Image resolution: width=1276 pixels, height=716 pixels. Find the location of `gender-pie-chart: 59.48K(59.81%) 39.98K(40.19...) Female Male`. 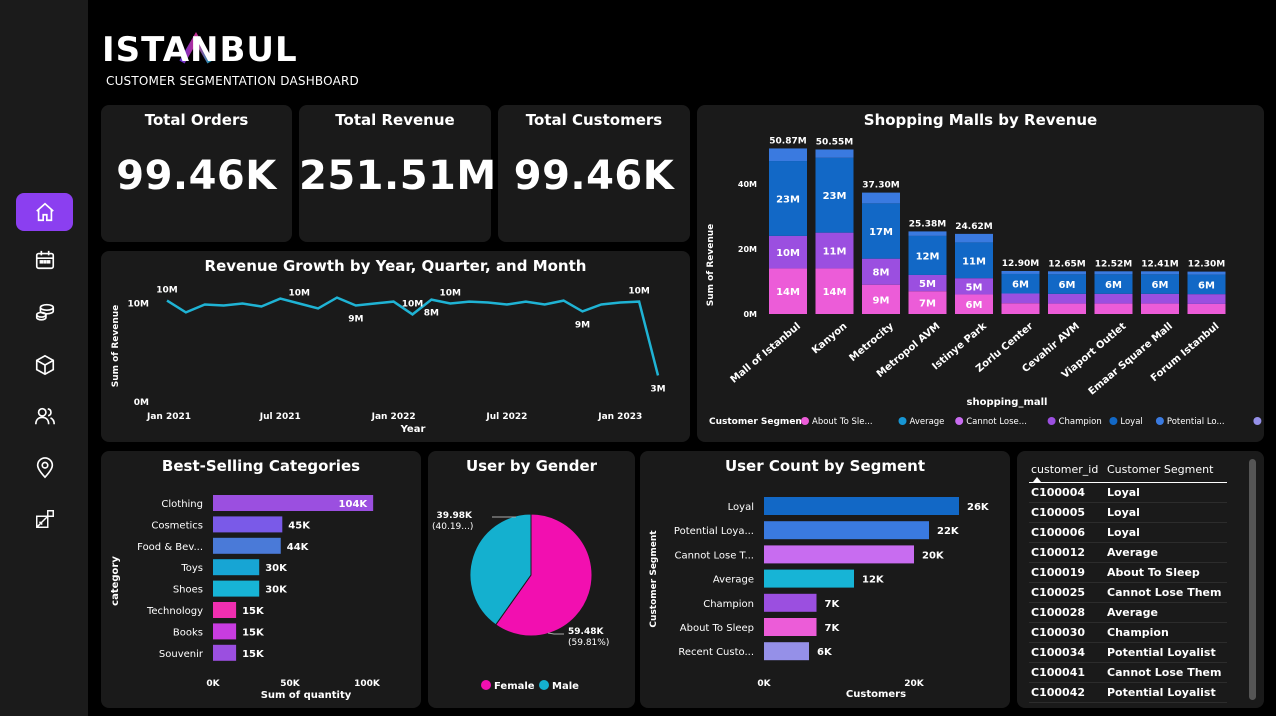

gender-pie-chart: 59.48K(59.81%) 39.98K(40.19...) Female Male is located at coordinates (531, 579).